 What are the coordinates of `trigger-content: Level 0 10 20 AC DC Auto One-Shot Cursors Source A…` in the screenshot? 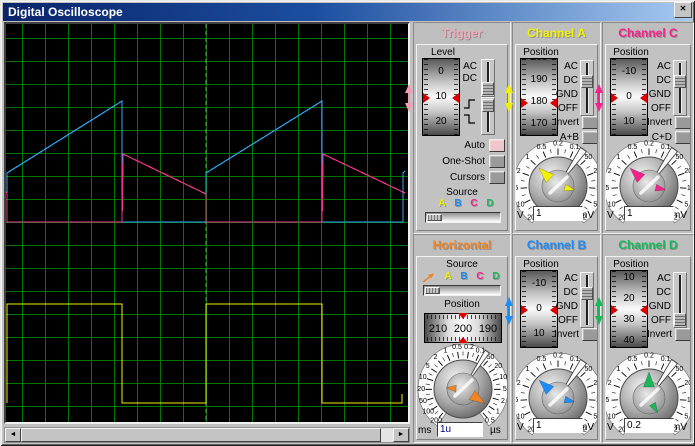 It's located at (462, 137).